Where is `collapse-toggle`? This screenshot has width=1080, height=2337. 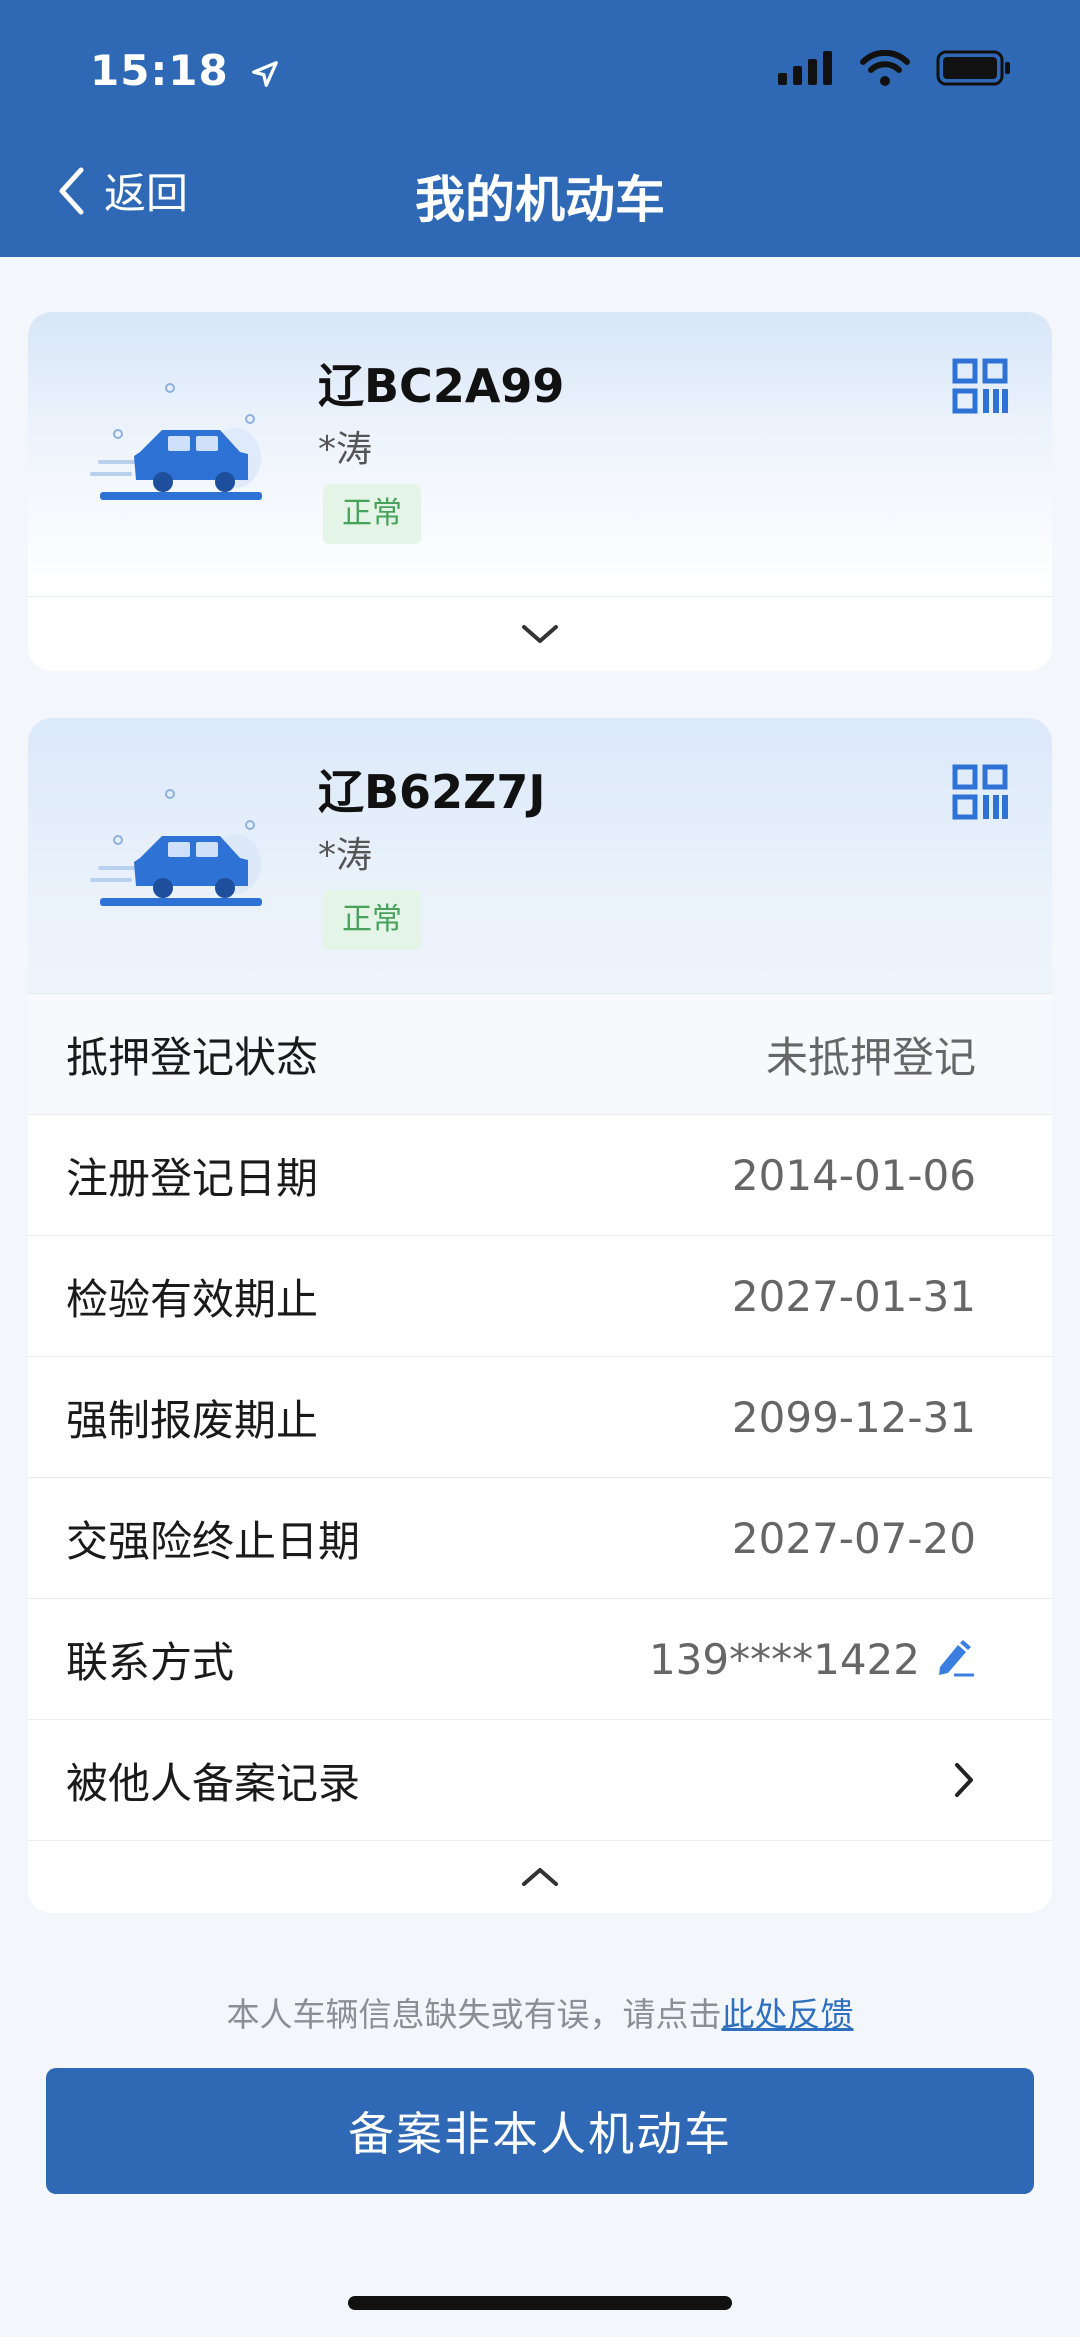 collapse-toggle is located at coordinates (540, 1877).